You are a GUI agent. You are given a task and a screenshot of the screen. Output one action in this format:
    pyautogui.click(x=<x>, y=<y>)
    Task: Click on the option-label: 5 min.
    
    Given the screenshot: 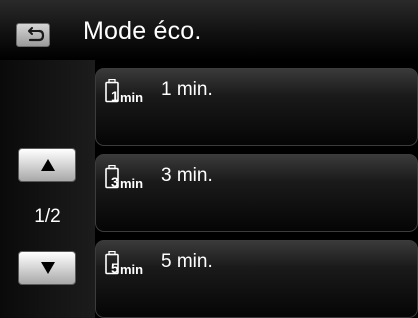 What is the action you would take?
    pyautogui.click(x=187, y=261)
    